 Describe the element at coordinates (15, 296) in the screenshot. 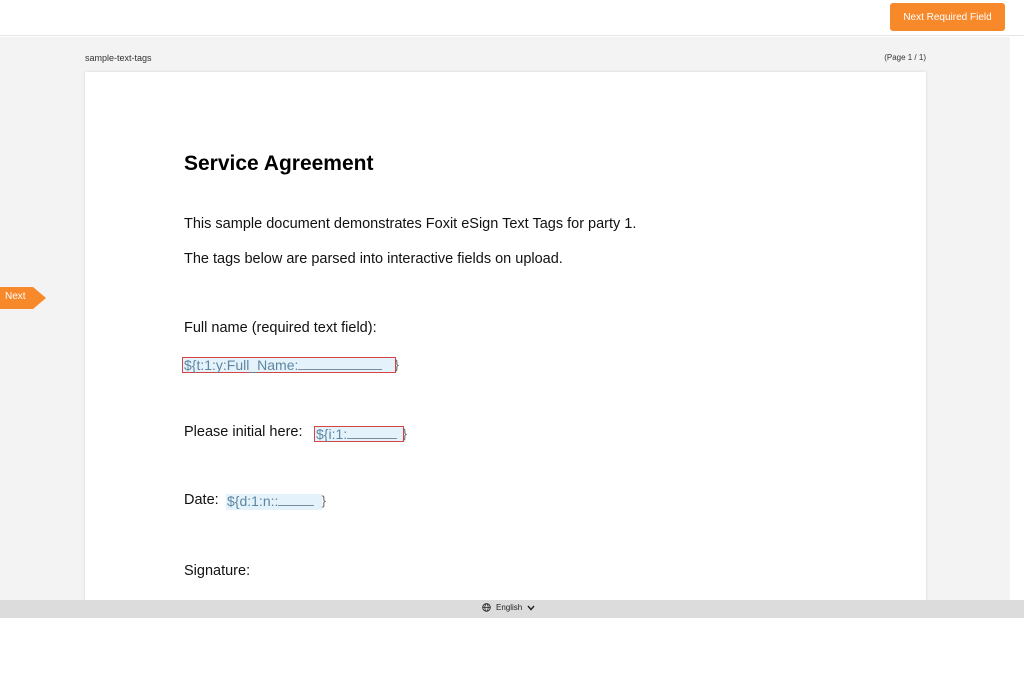

I see `next-marker-label: Next` at that location.